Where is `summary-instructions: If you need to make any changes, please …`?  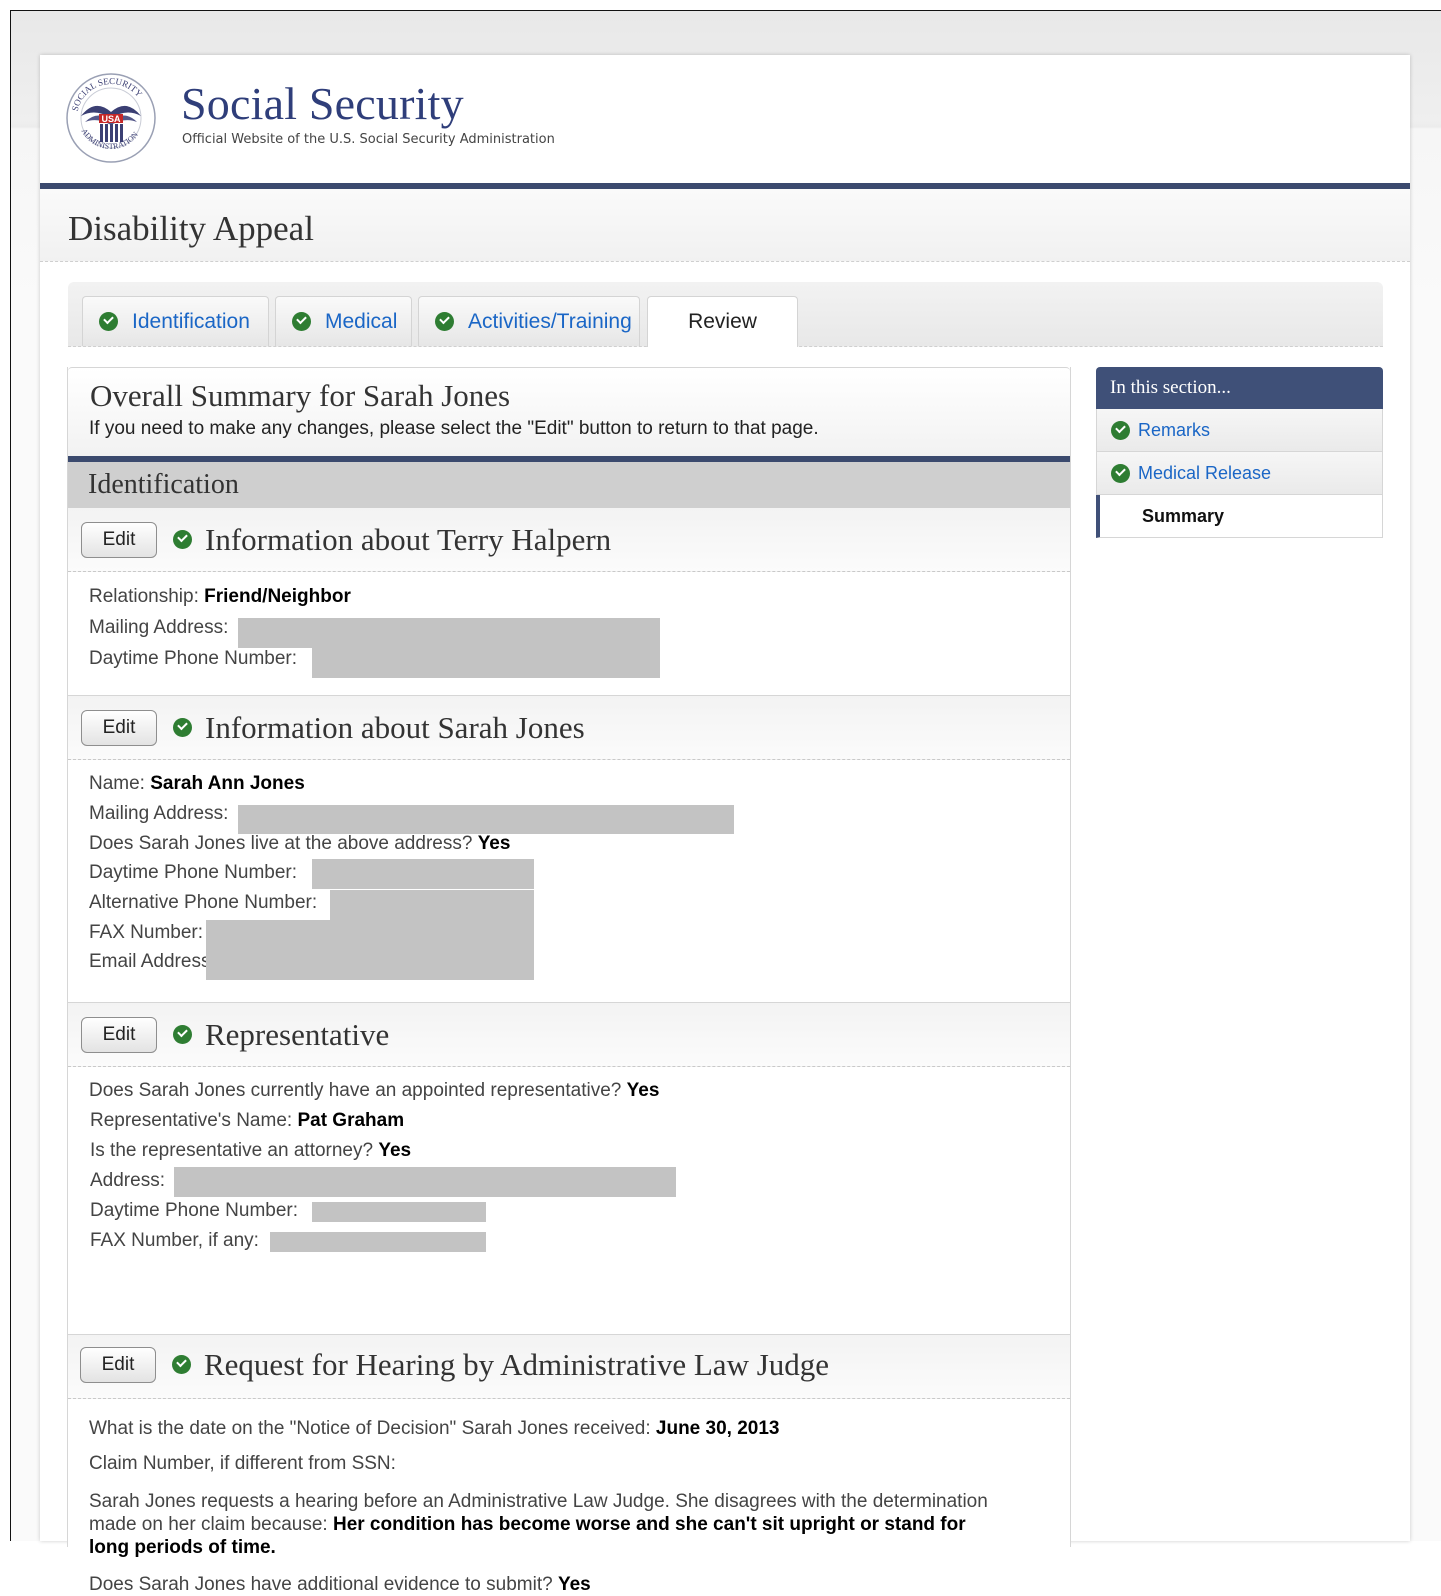
summary-instructions: If you need to make any changes, please … is located at coordinates (454, 428).